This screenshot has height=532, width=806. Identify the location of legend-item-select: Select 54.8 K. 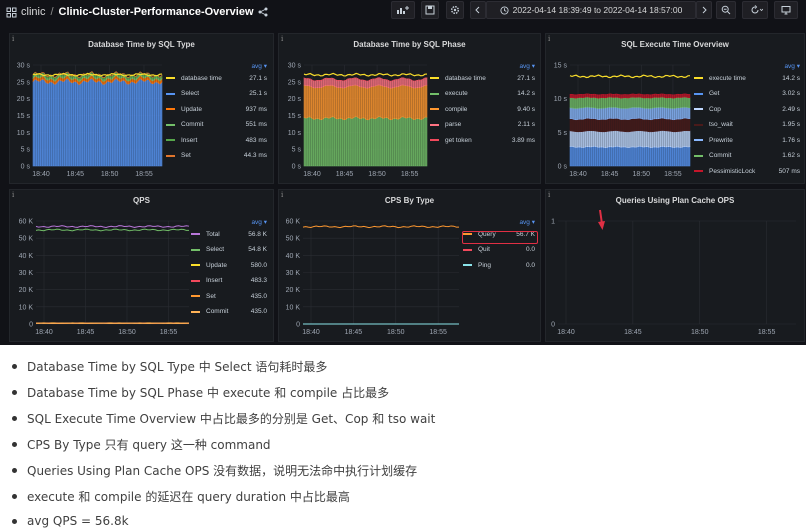
(229, 250).